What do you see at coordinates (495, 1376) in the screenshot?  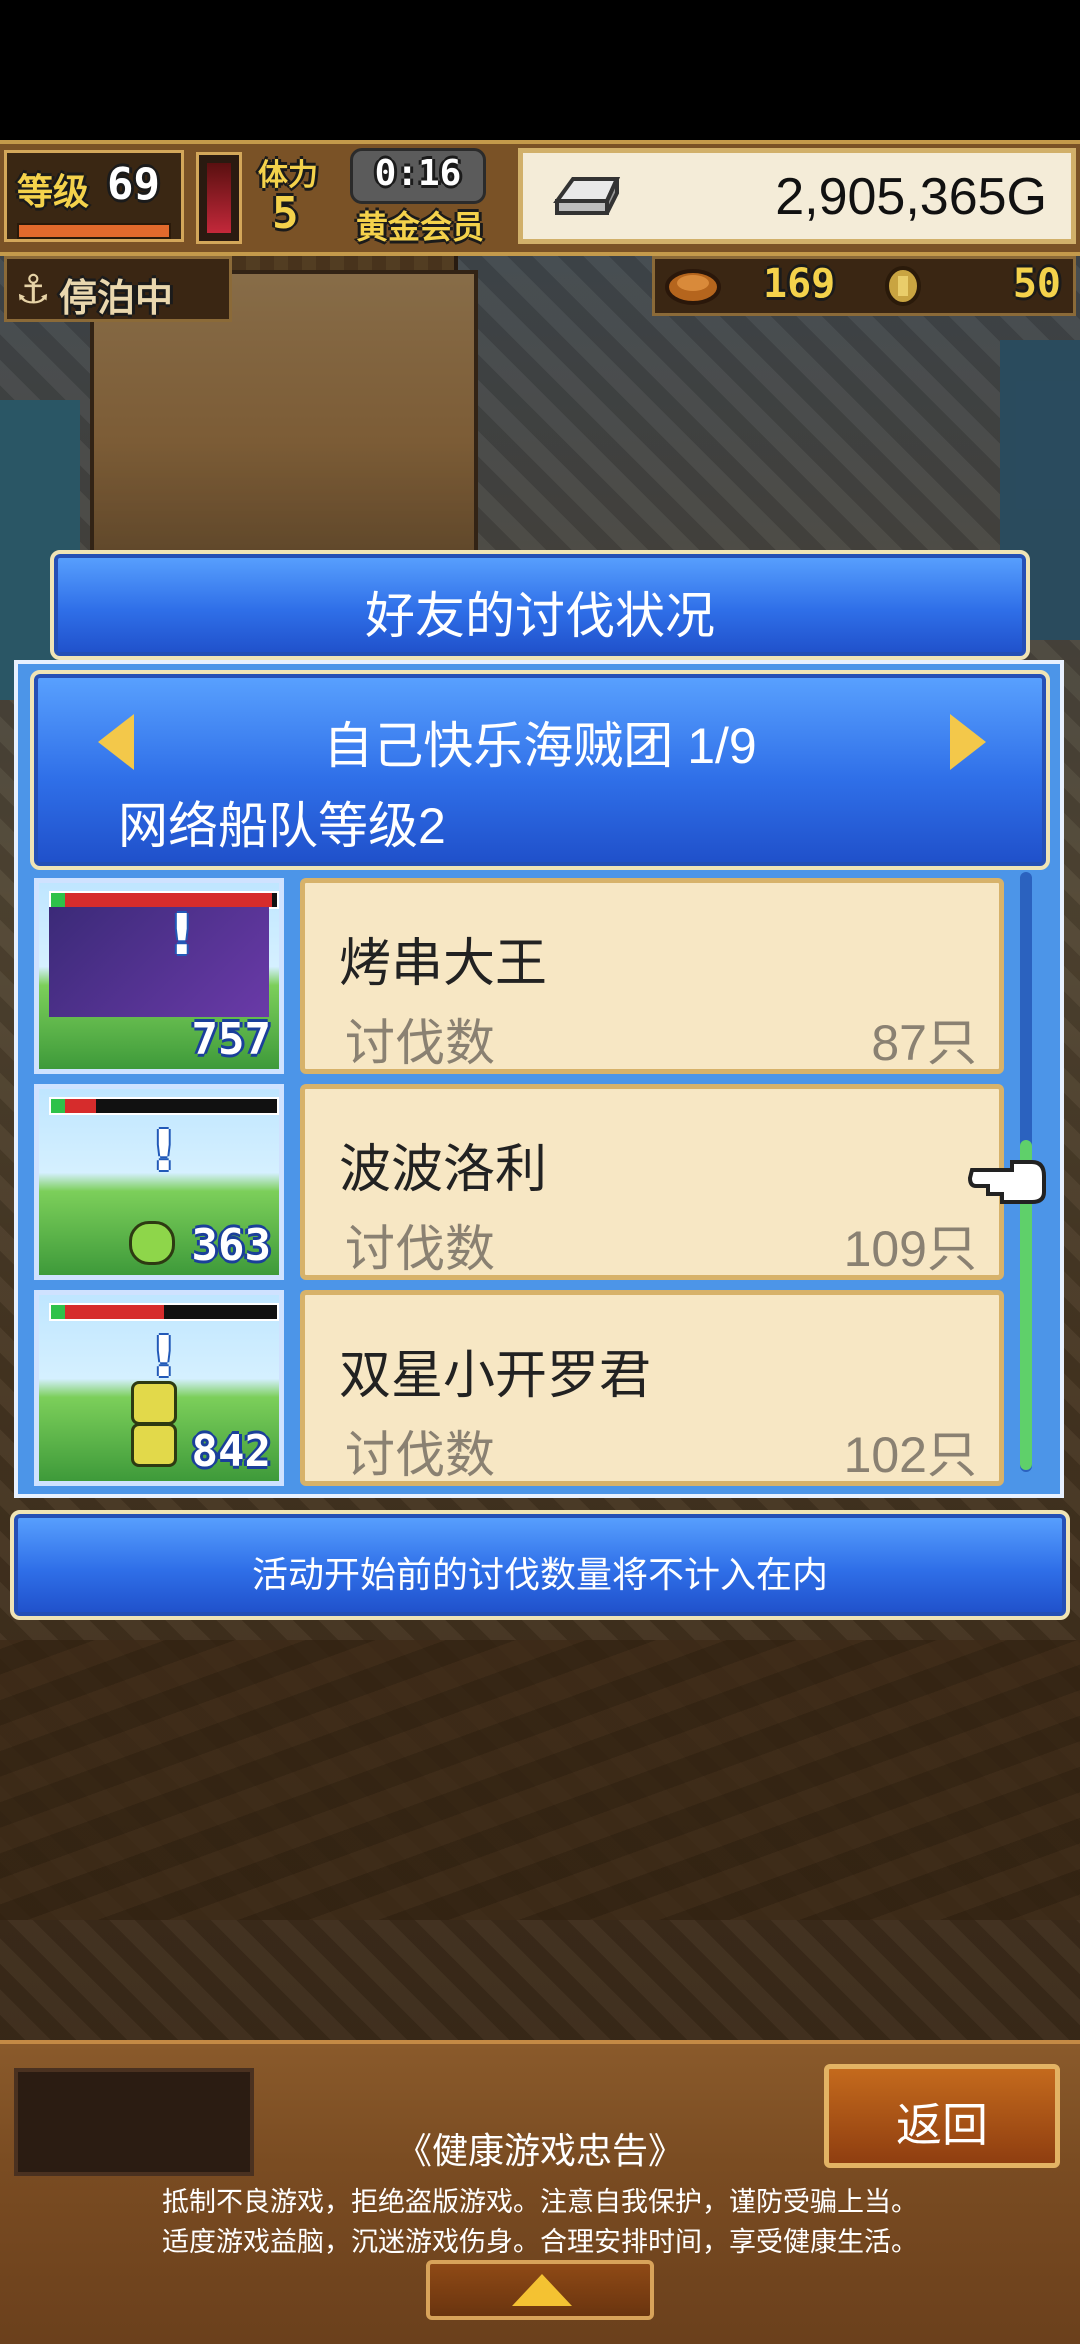 I see `member-name: 双星小开罗君` at bounding box center [495, 1376].